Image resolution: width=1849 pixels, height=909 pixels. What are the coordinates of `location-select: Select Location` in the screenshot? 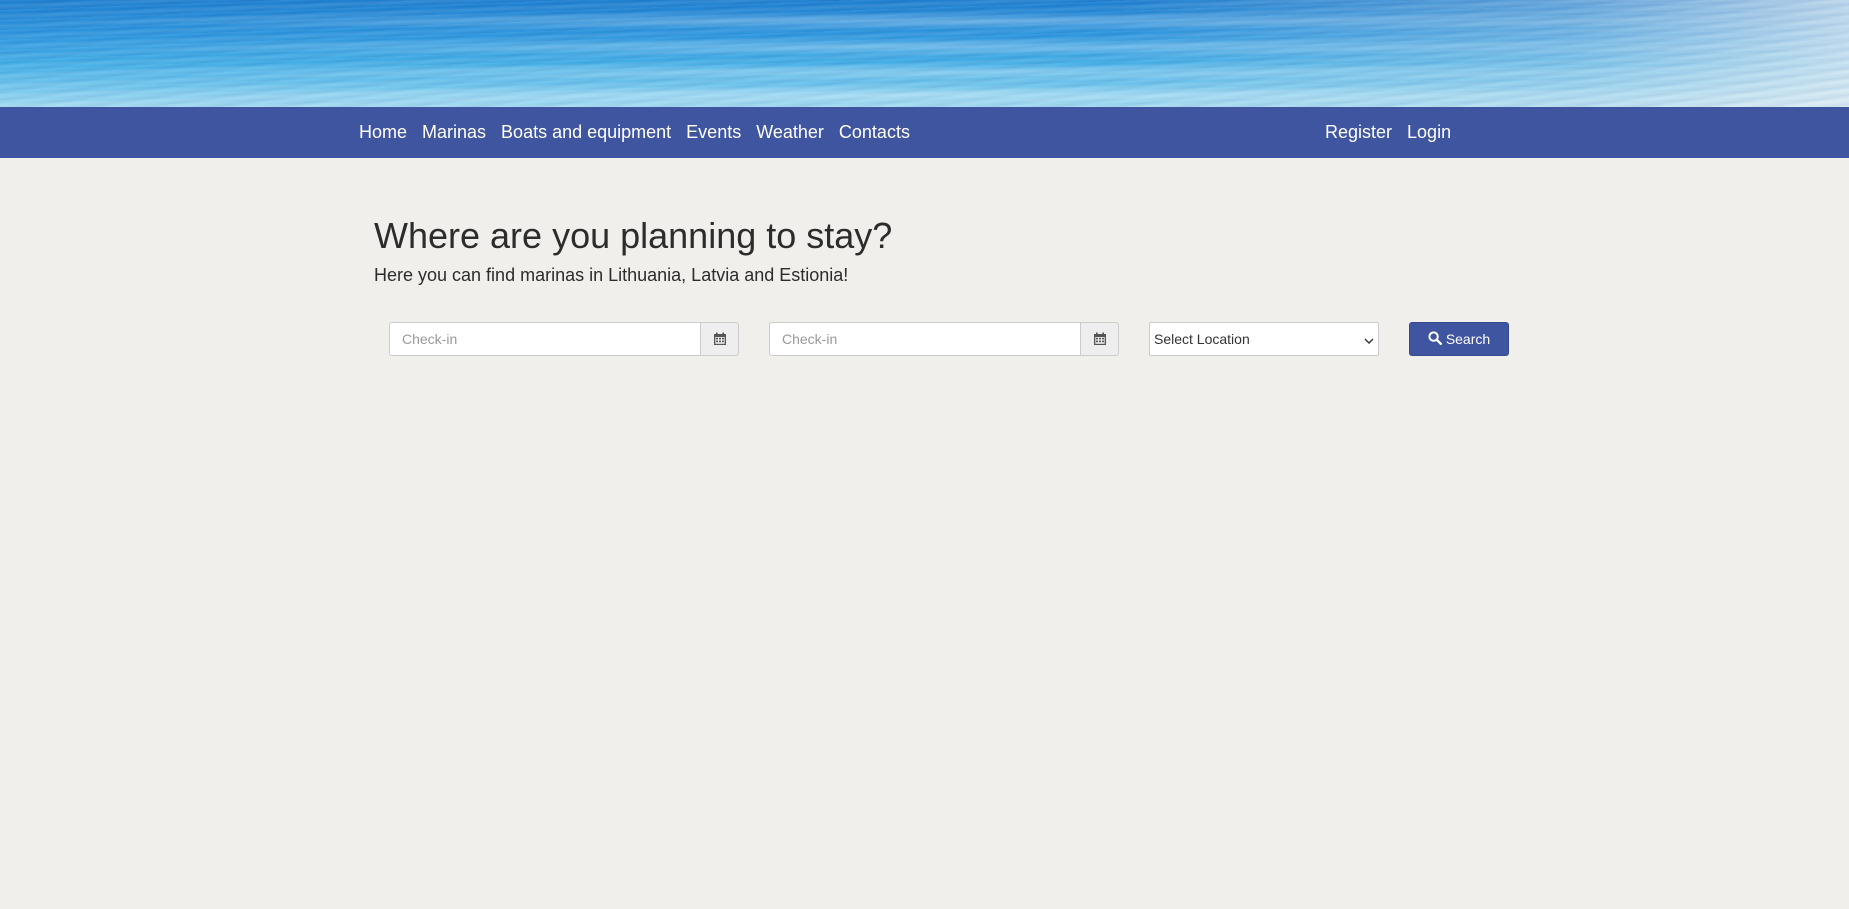 It's located at (1264, 339).